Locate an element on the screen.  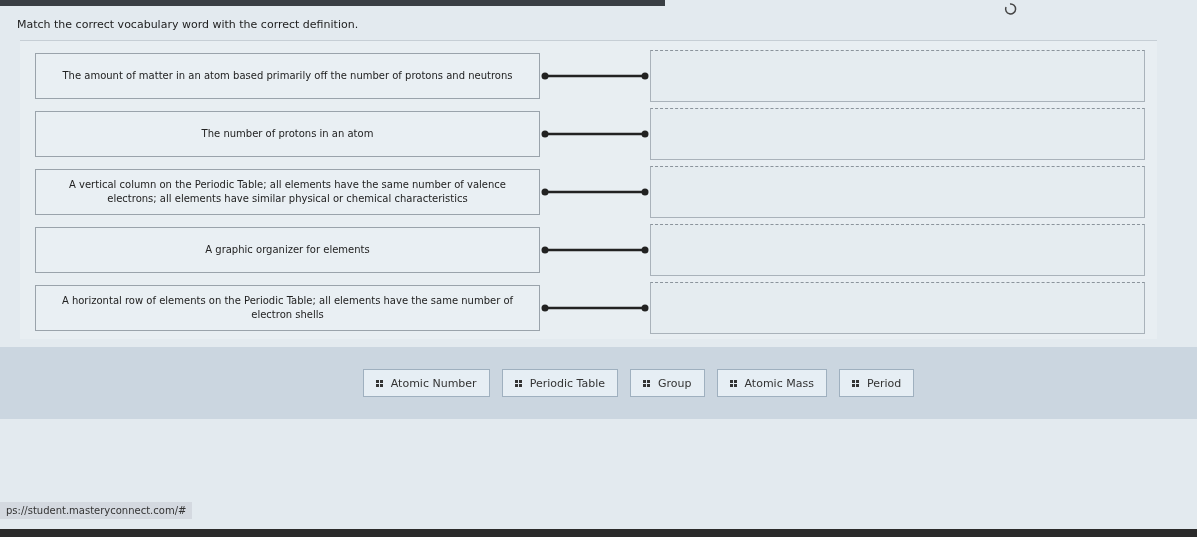
instruction-text: Match the correct vocabulary word with the correct definition. is located at coordinates (188, 25).